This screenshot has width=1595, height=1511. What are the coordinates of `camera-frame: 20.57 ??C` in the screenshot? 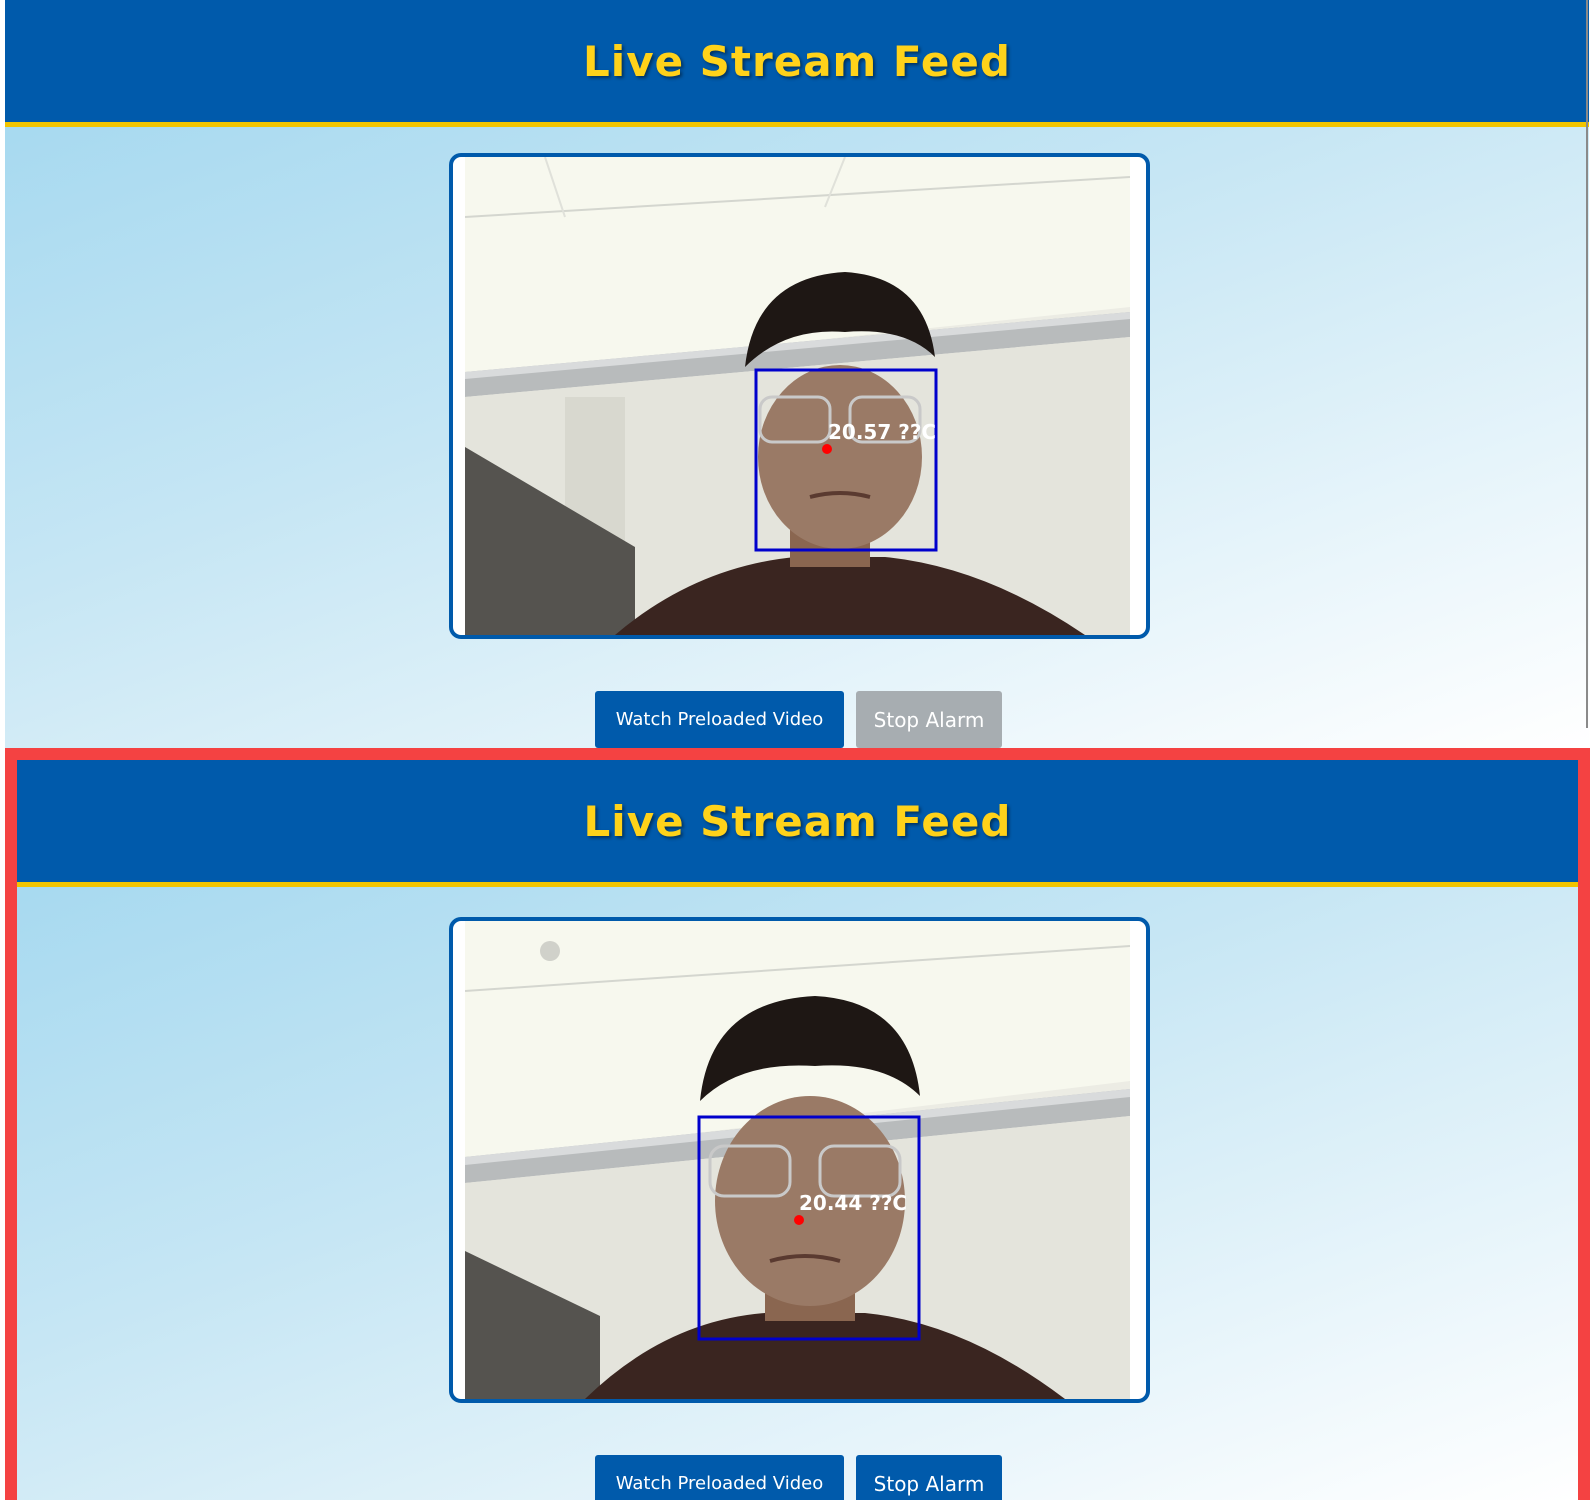 It's located at (797, 396).